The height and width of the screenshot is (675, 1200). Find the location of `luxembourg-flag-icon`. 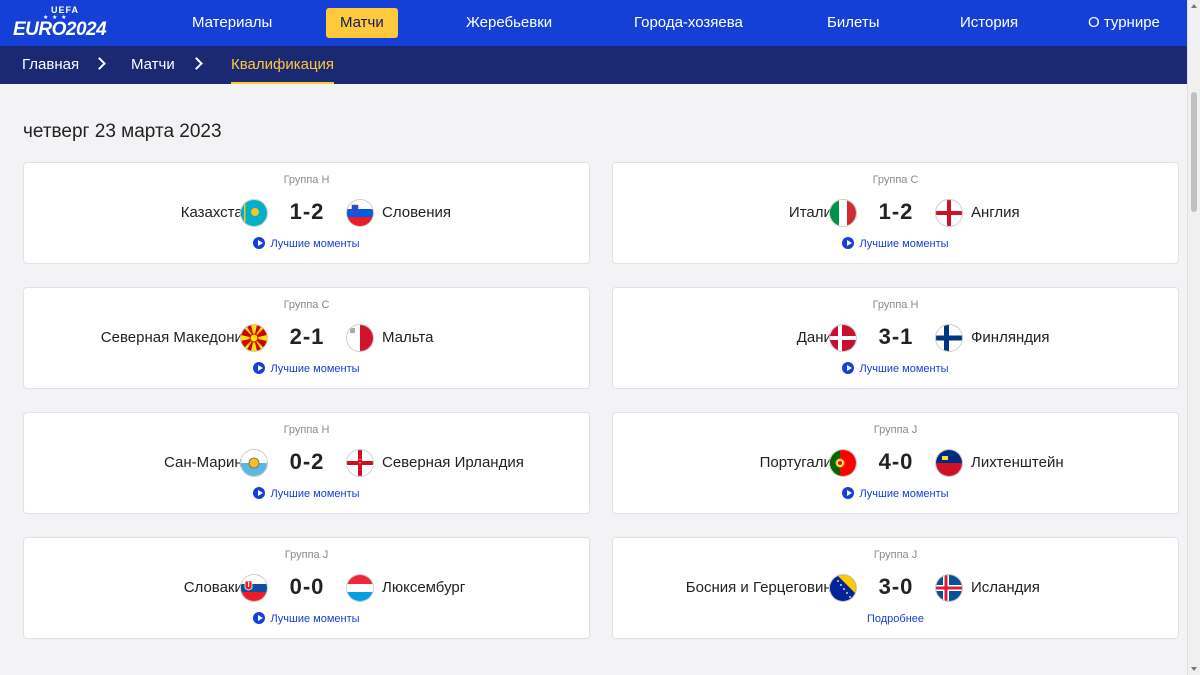

luxembourg-flag-icon is located at coordinates (360, 588).